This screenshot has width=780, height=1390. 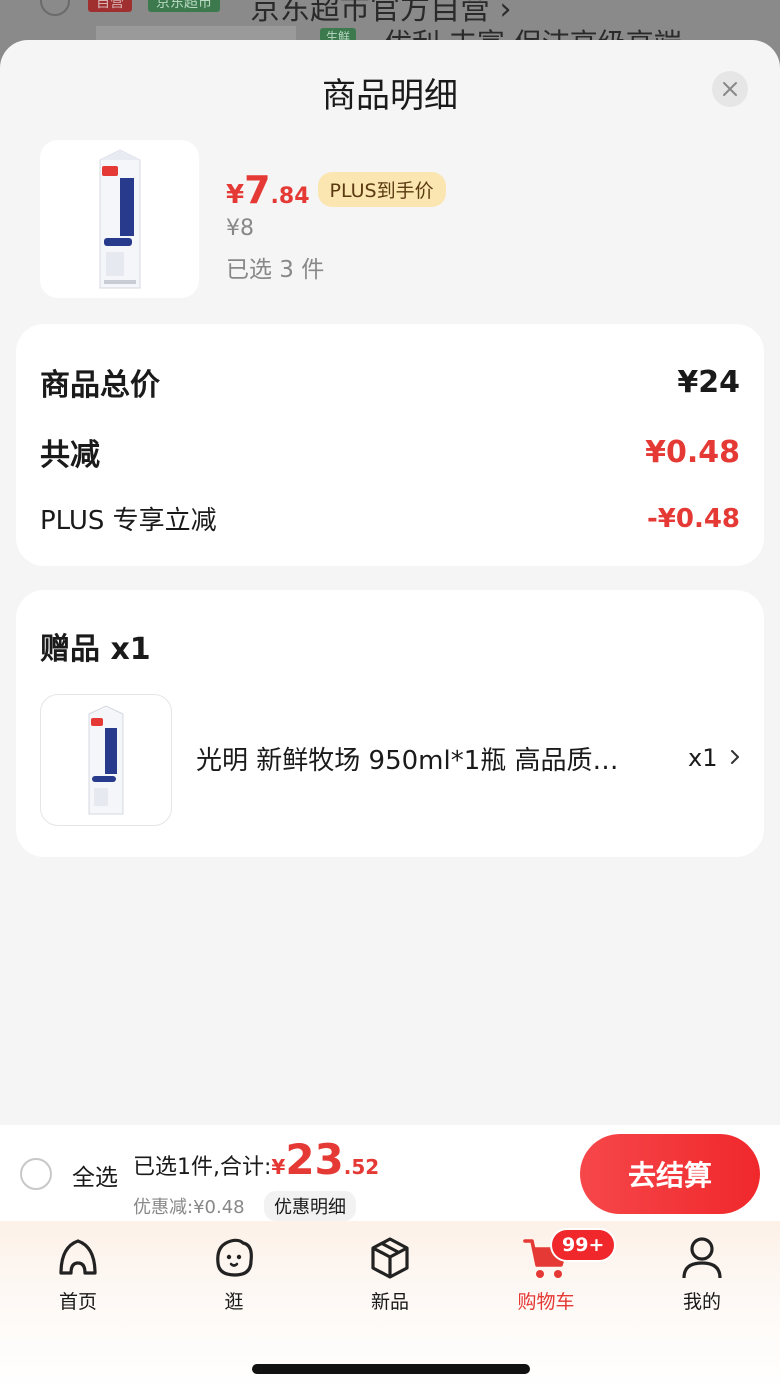 What do you see at coordinates (202, 1167) in the screenshot?
I see `summary-text: 已选1件,合计:` at bounding box center [202, 1167].